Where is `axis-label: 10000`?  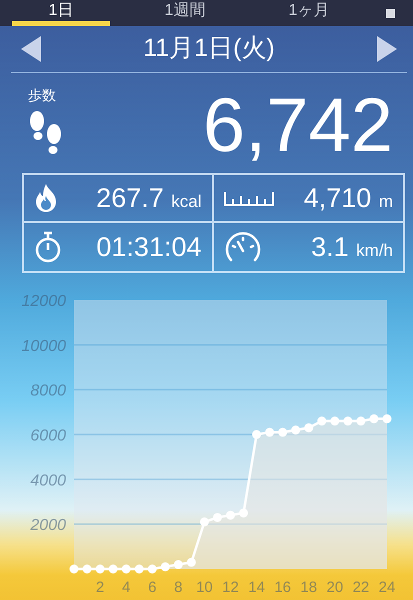 axis-label: 10000 is located at coordinates (44, 346).